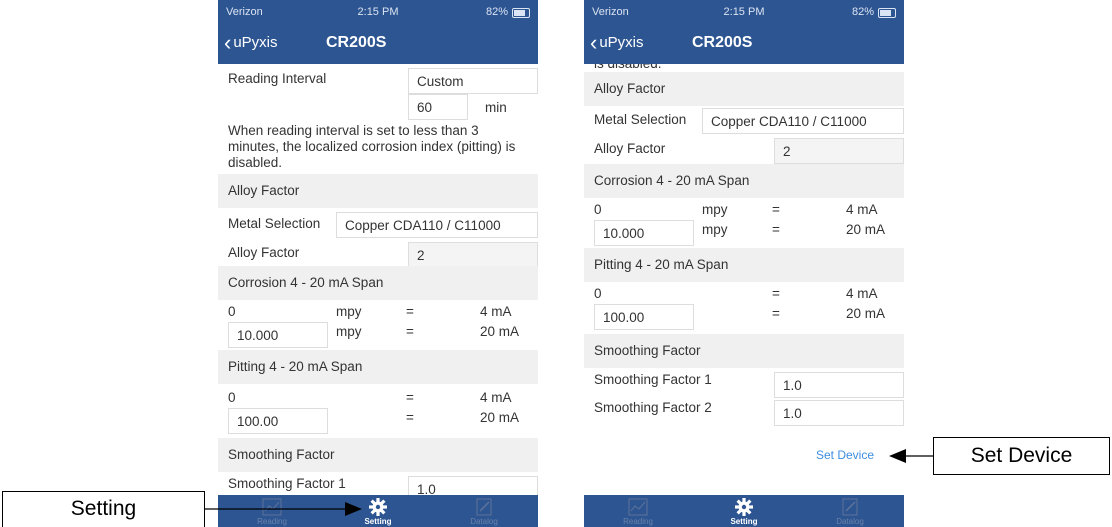 This screenshot has width=1112, height=527. What do you see at coordinates (653, 407) in the screenshot?
I see `smoothing-factor-2-label: Smoothing Factor 2` at bounding box center [653, 407].